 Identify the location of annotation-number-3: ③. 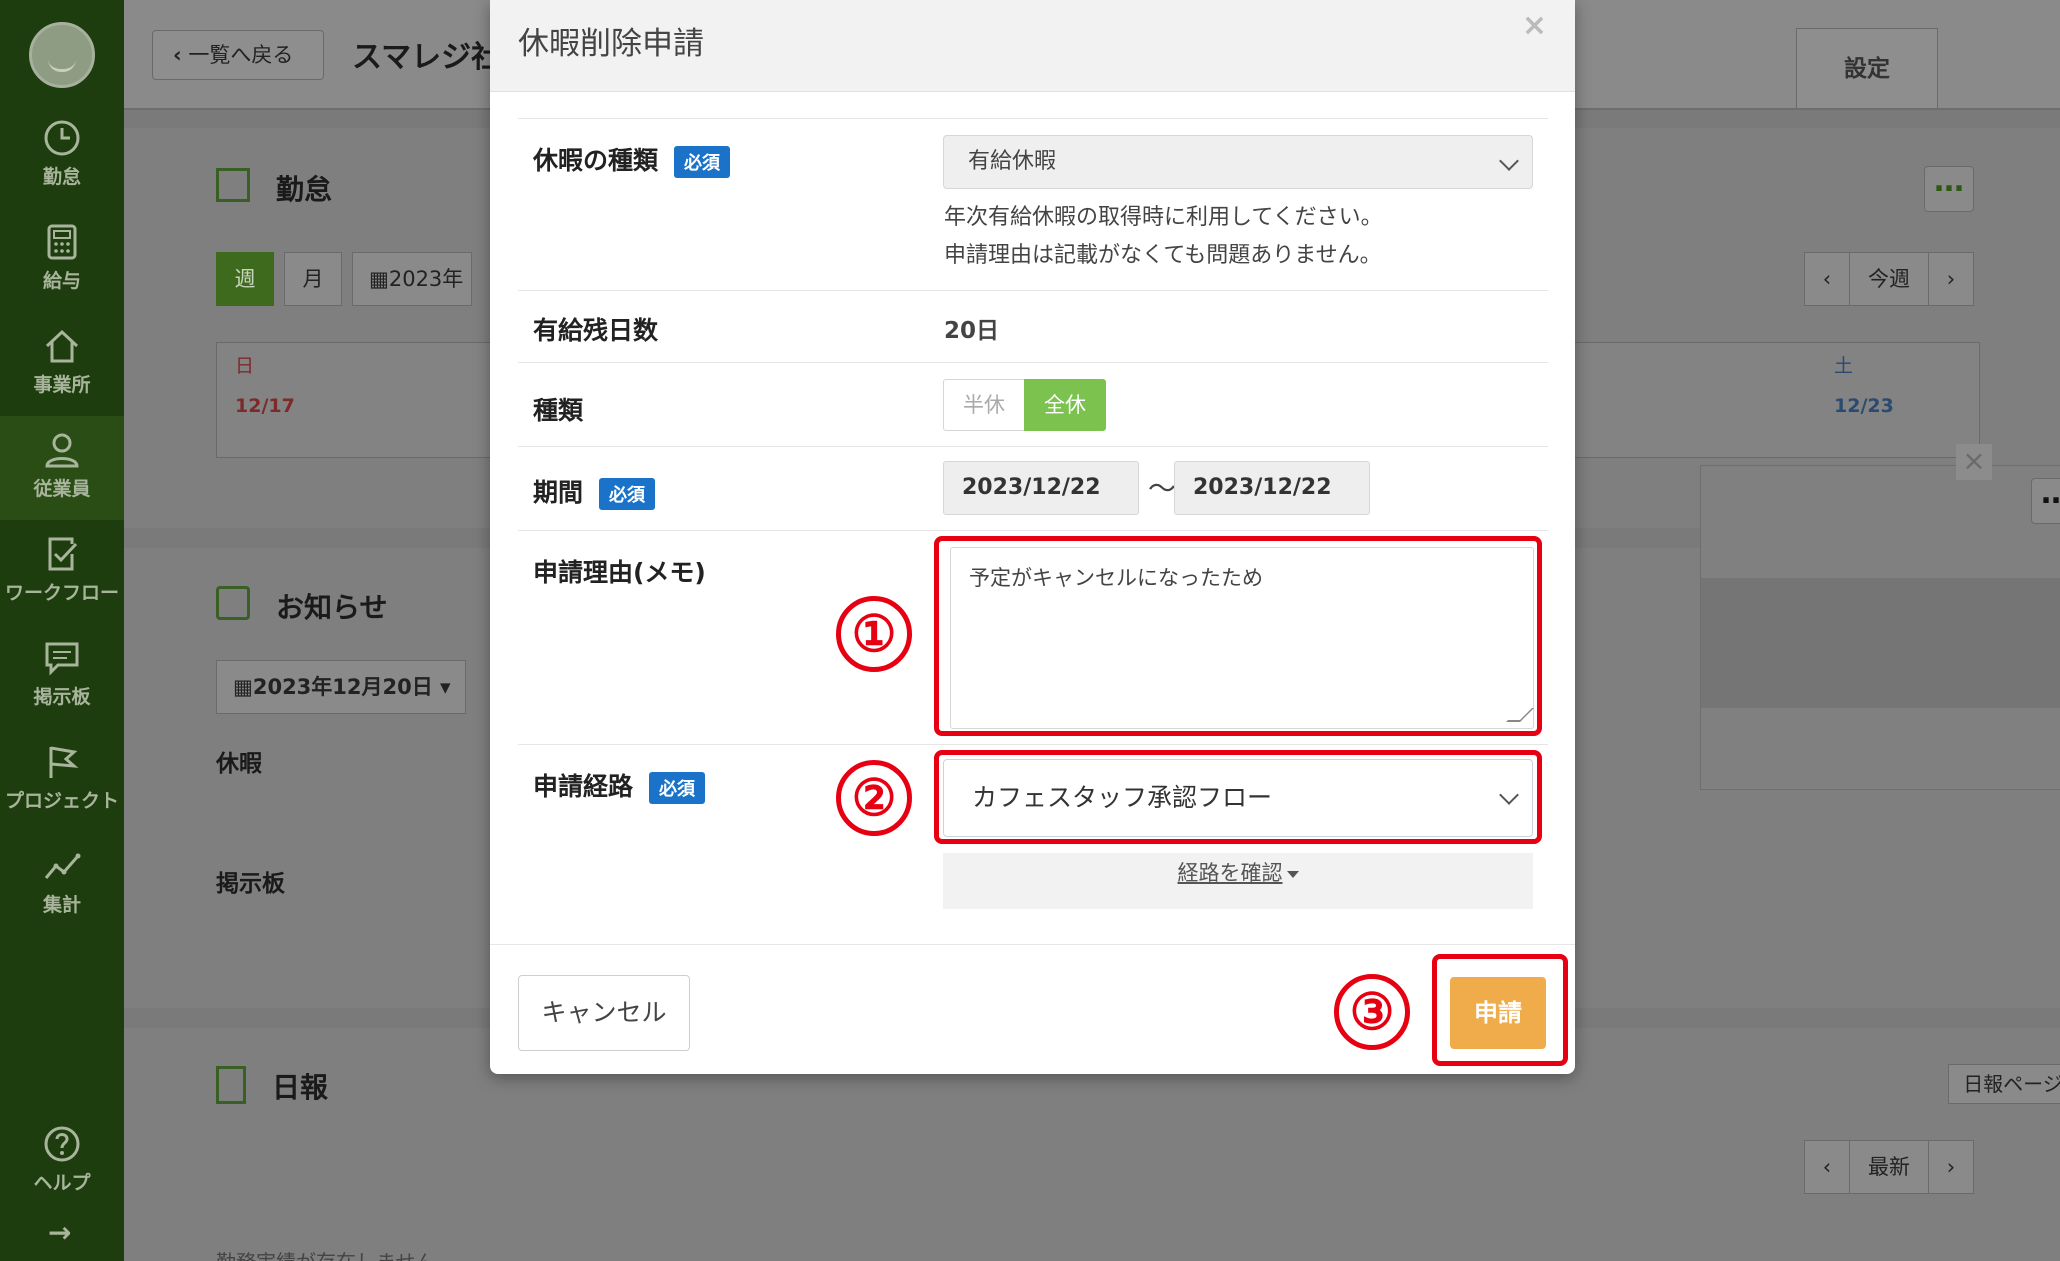
(1372, 1012).